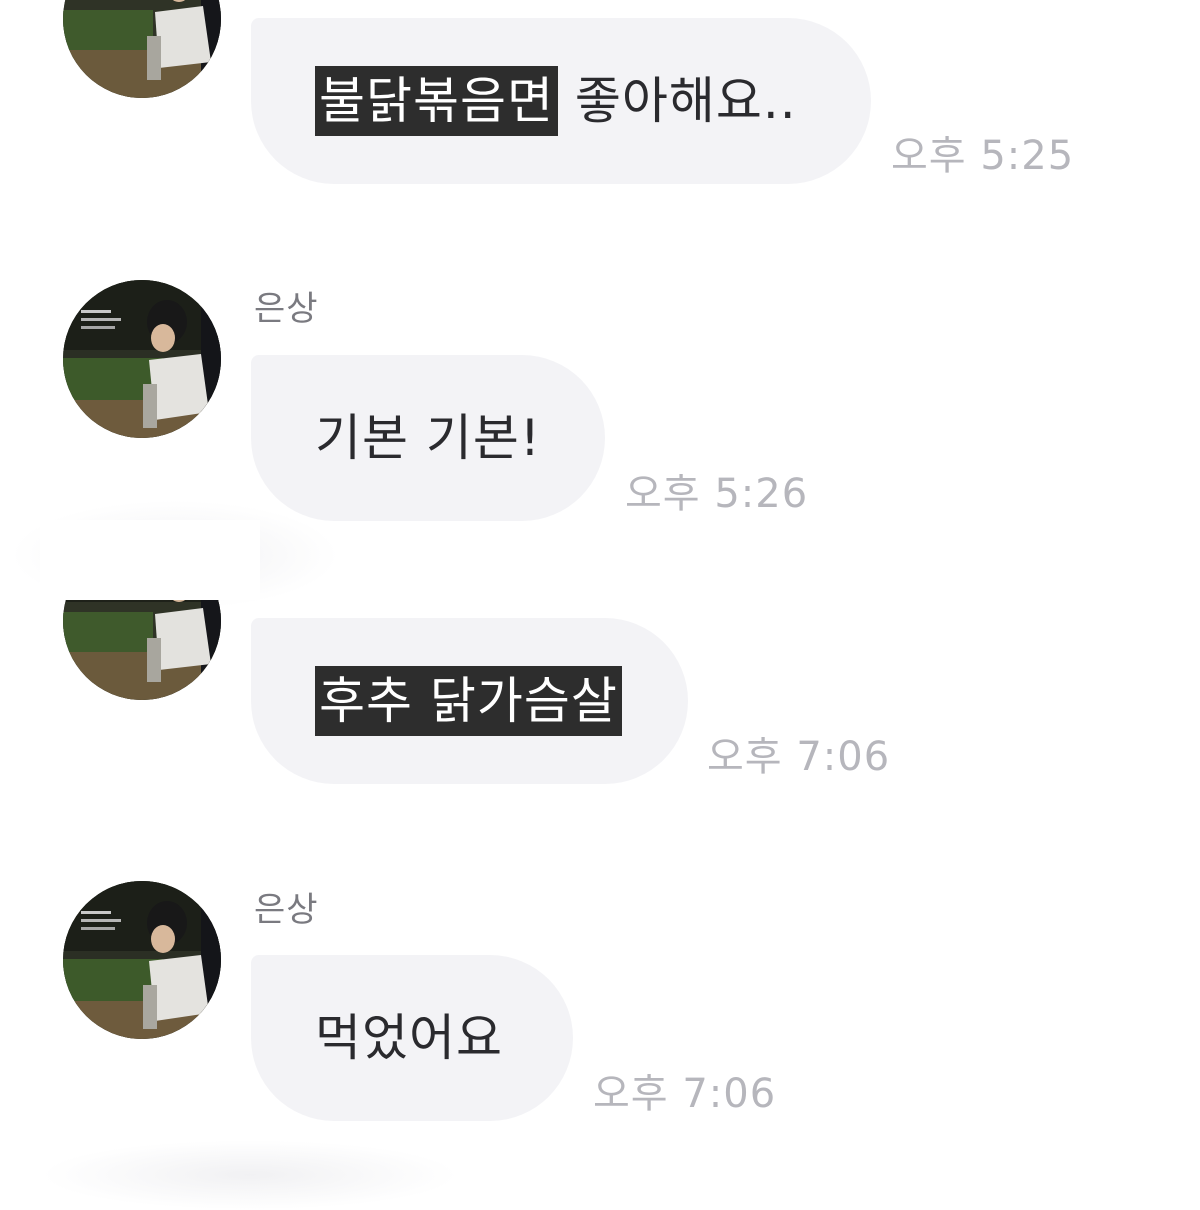 The height and width of the screenshot is (1210, 1200). I want to click on message-time: 오후 5:26, so click(717, 494).